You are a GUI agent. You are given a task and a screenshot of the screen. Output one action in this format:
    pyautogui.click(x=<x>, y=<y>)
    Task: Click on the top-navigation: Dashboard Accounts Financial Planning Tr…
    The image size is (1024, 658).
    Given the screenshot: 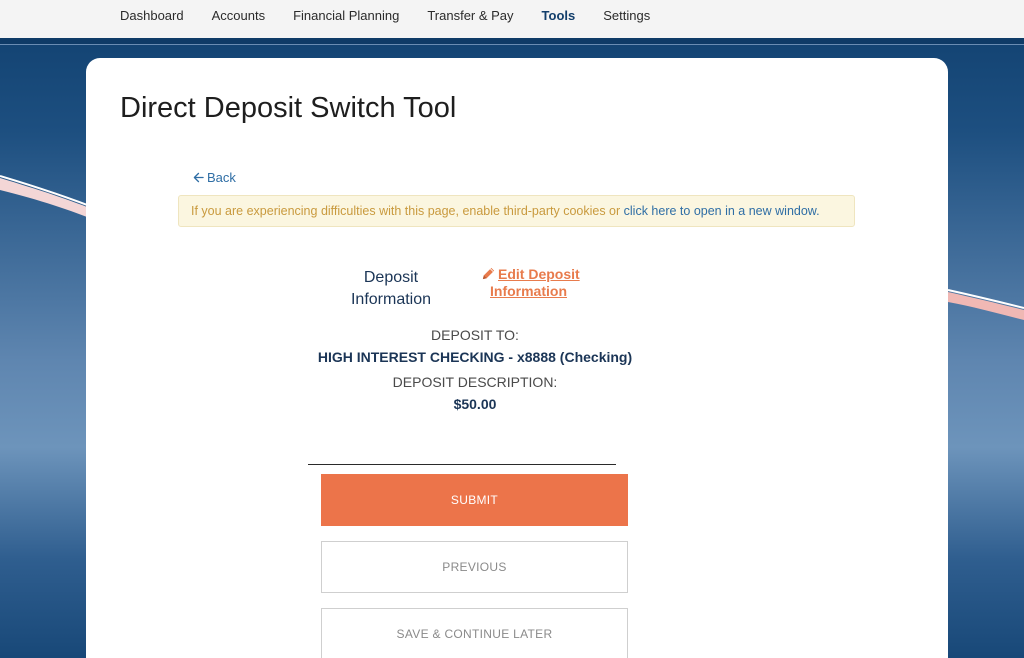 What is the action you would take?
    pyautogui.click(x=512, y=19)
    